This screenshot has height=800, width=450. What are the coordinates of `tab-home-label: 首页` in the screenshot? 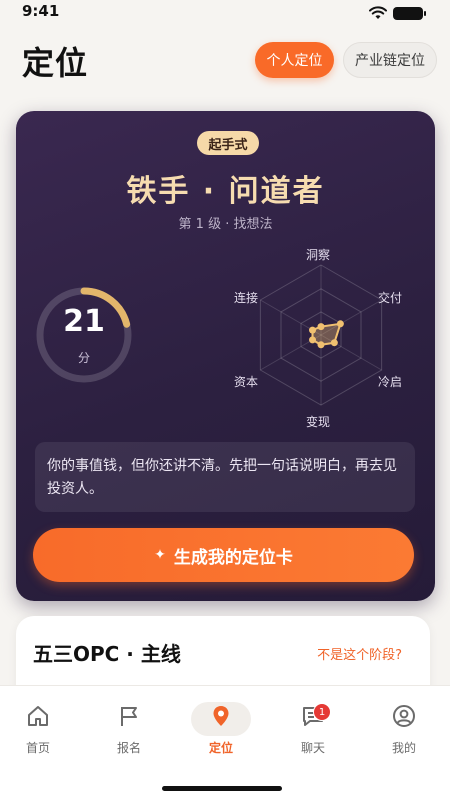 It's located at (37, 748).